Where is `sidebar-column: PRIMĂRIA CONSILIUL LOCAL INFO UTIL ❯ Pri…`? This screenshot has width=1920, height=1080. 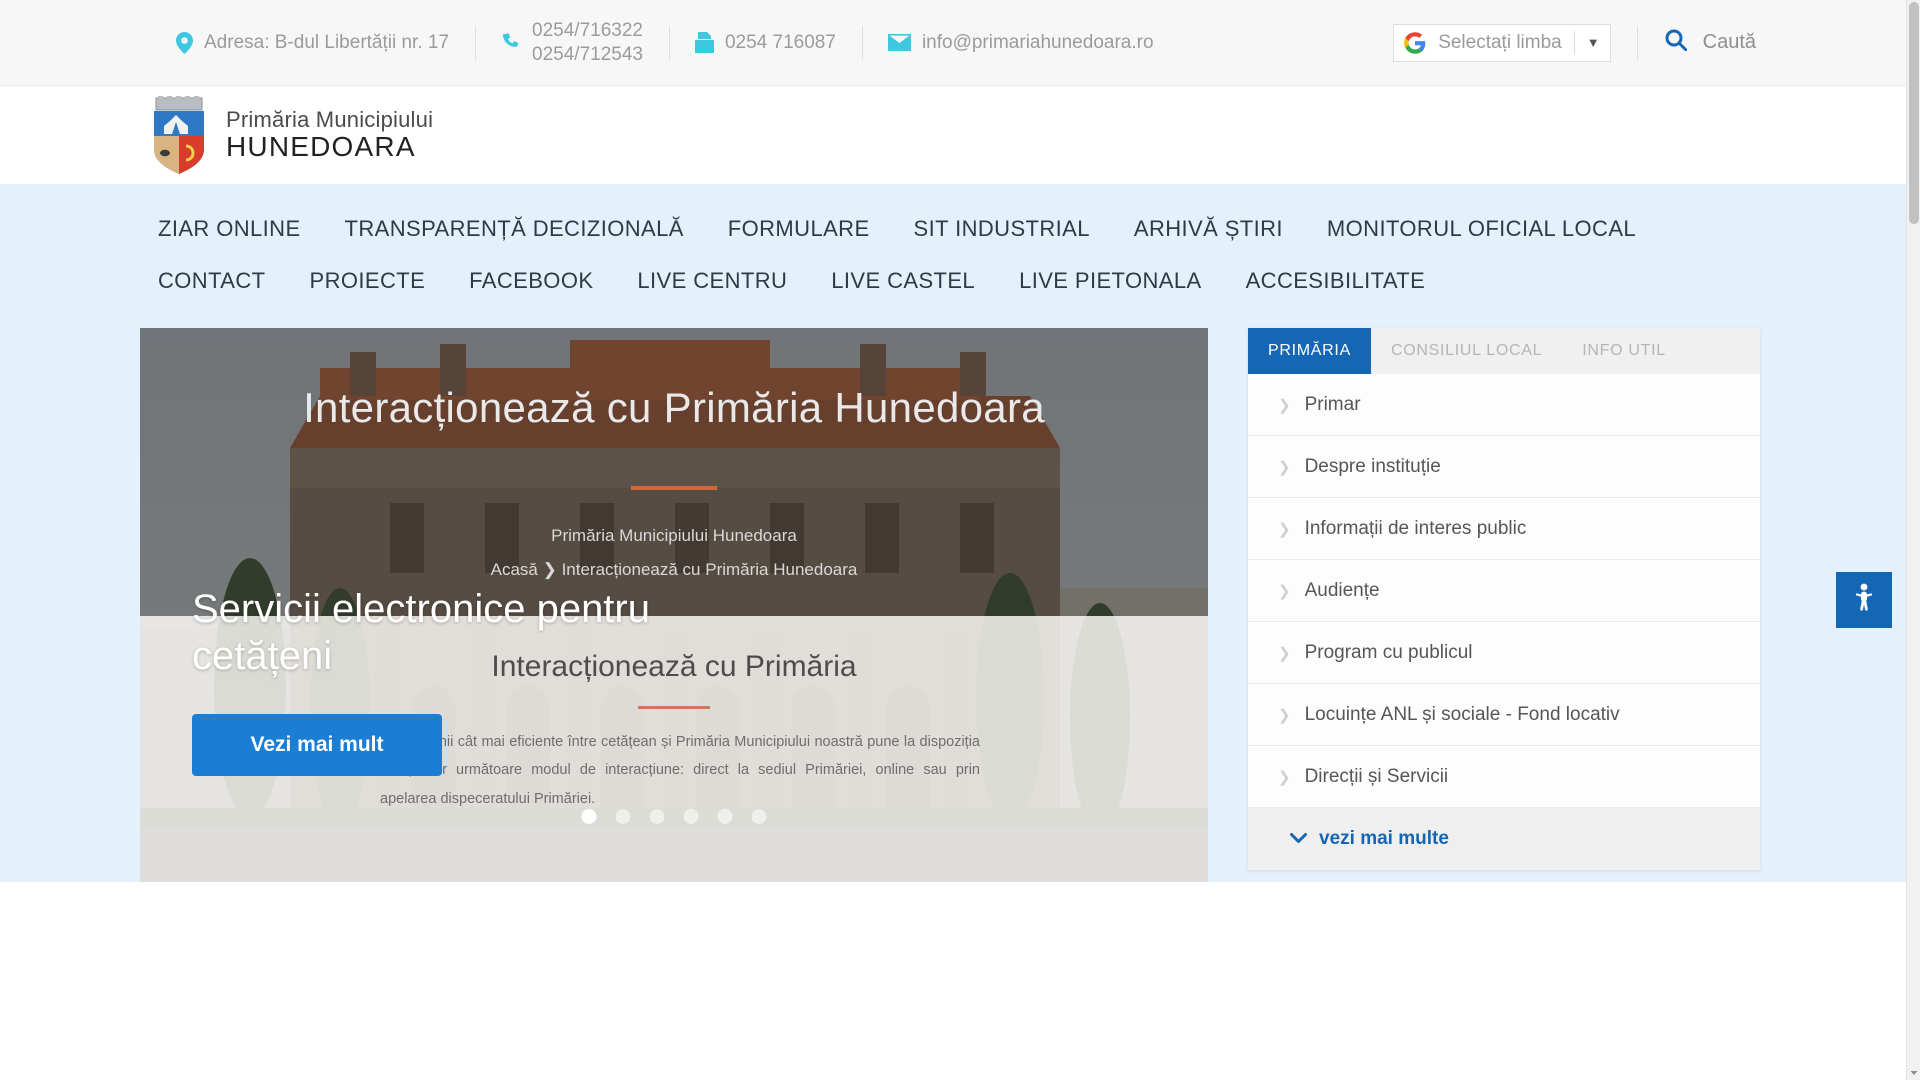 sidebar-column: PRIMĂRIA CONSILIUL LOCAL INFO UTIL ❯ Pri… is located at coordinates (1504, 605).